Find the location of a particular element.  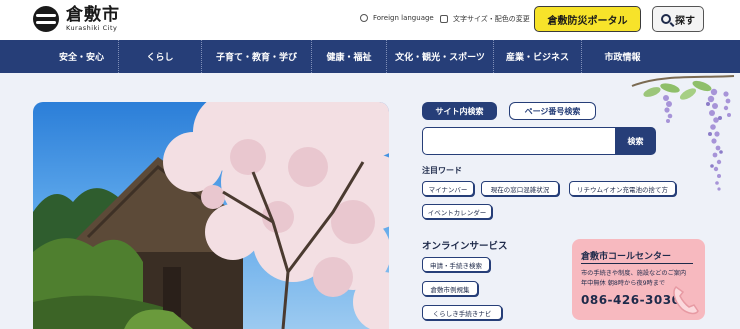

call-center-title: 倉敷市コールセンター is located at coordinates (626, 257).